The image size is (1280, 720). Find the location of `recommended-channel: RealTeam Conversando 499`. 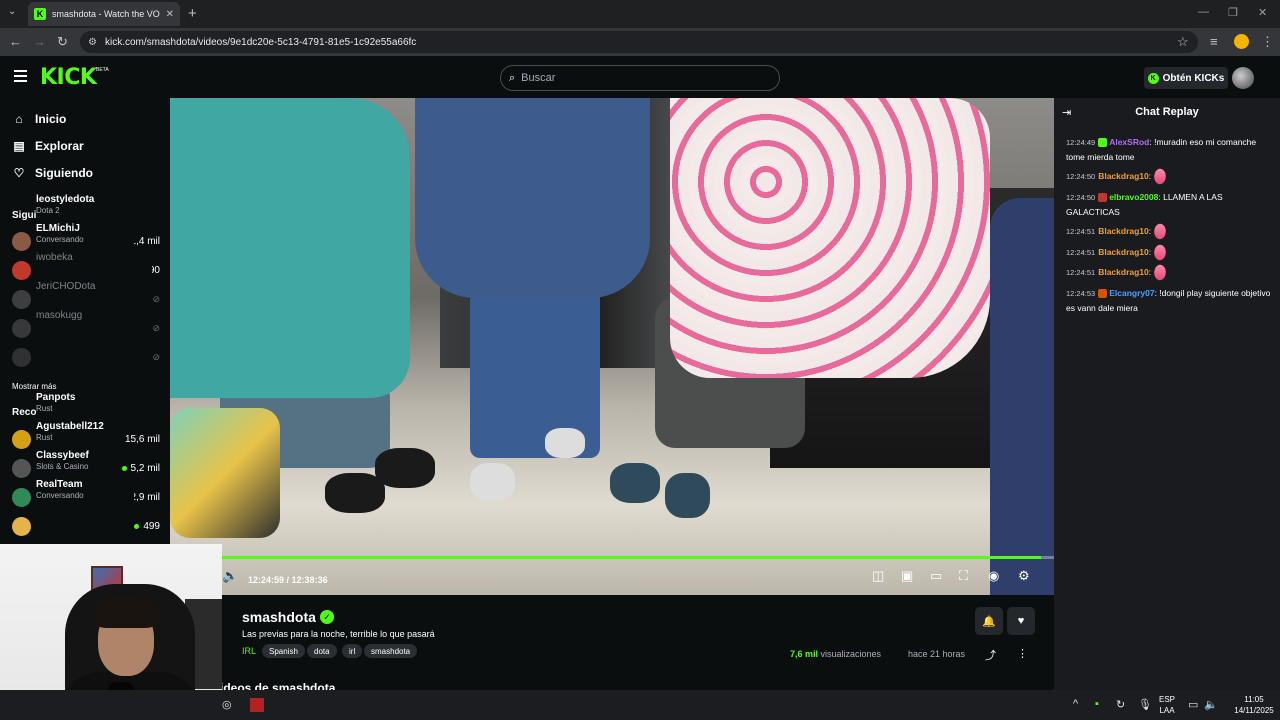

recommended-channel: RealTeam Conversando 499 is located at coordinates (86, 526).